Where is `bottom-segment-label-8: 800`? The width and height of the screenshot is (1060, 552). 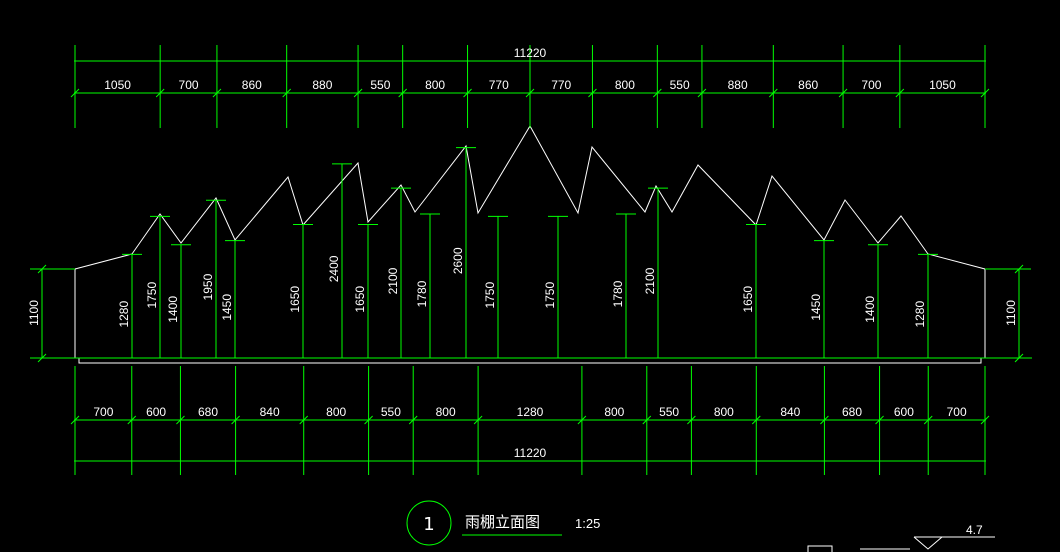 bottom-segment-label-8: 800 is located at coordinates (614, 412).